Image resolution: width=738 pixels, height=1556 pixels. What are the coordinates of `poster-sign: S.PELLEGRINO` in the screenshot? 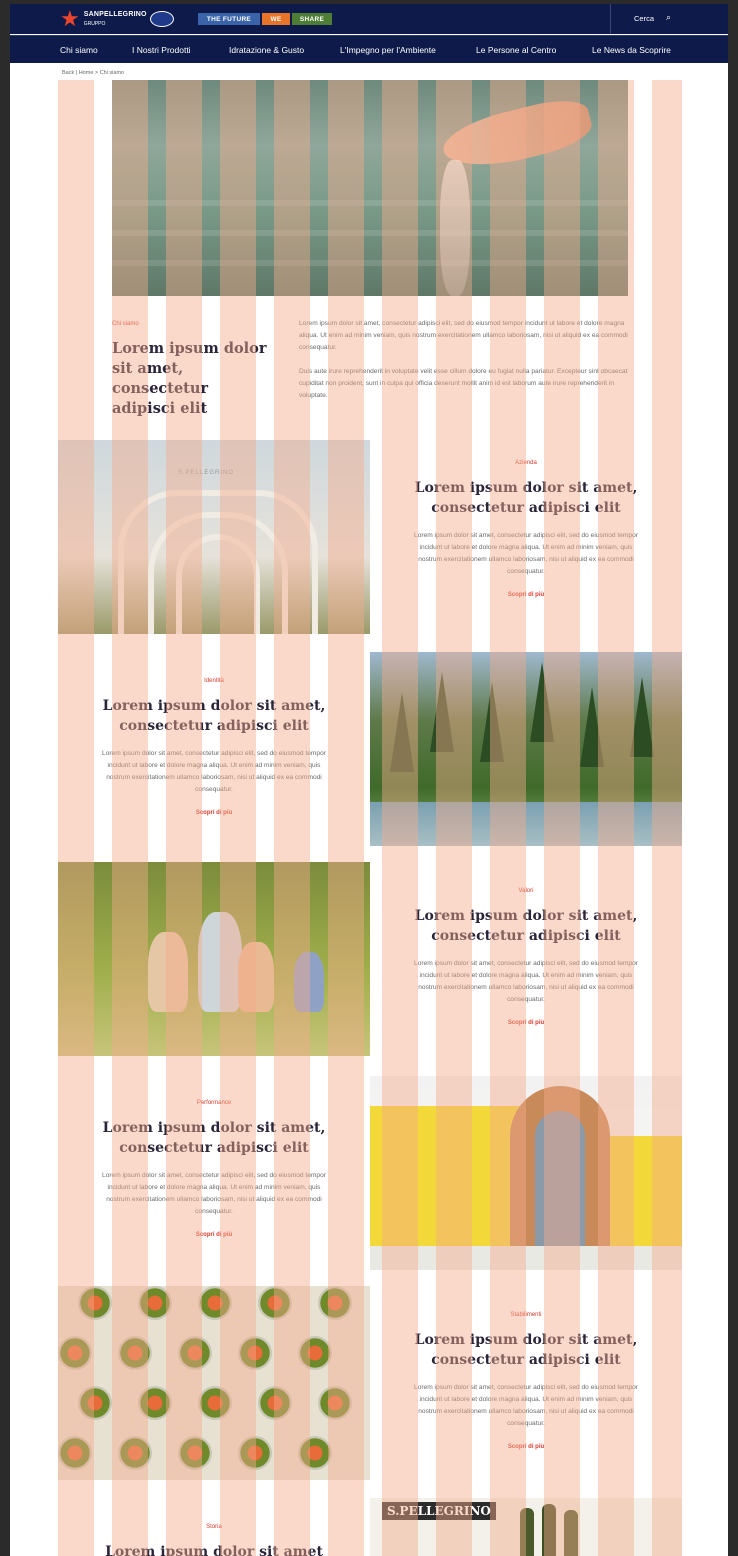 It's located at (439, 1511).